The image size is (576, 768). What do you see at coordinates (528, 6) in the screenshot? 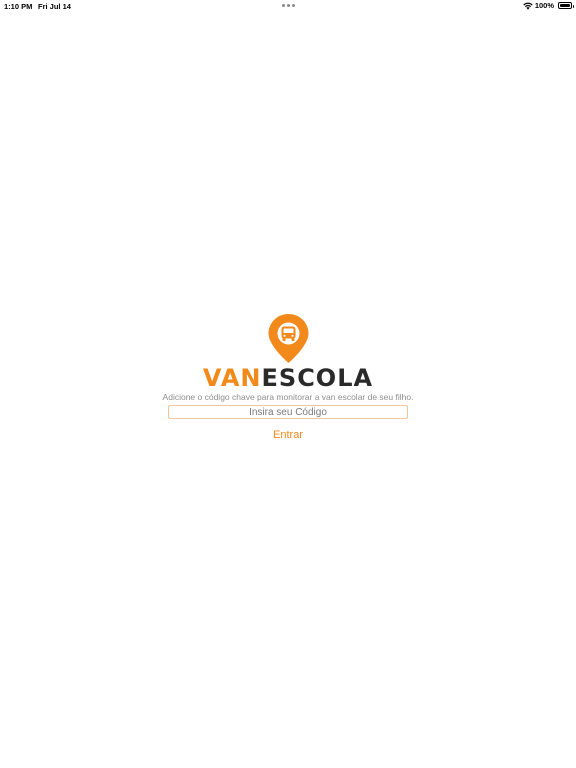
I see `wifi-icon` at bounding box center [528, 6].